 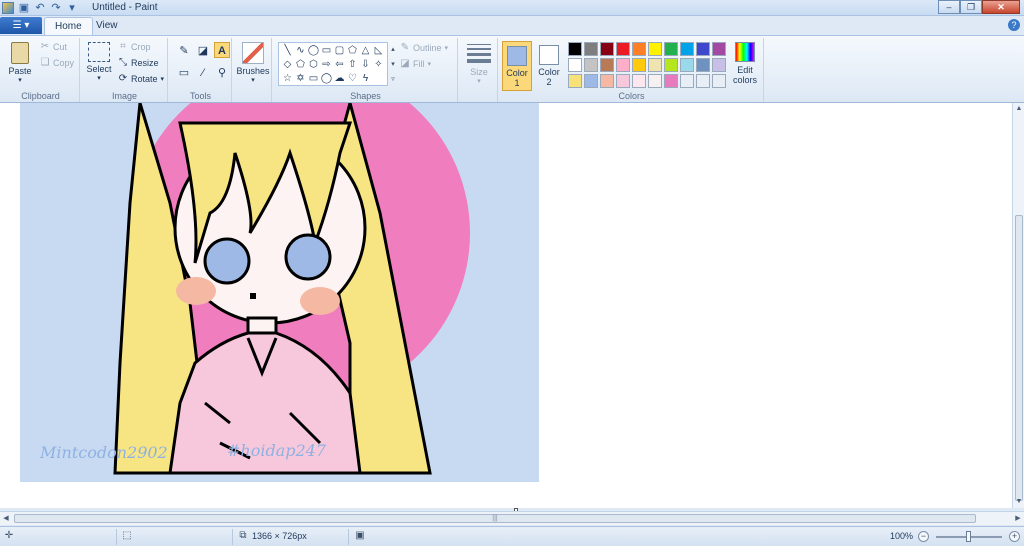 I want to click on callout-rect-icon: ▭, so click(x=313, y=79).